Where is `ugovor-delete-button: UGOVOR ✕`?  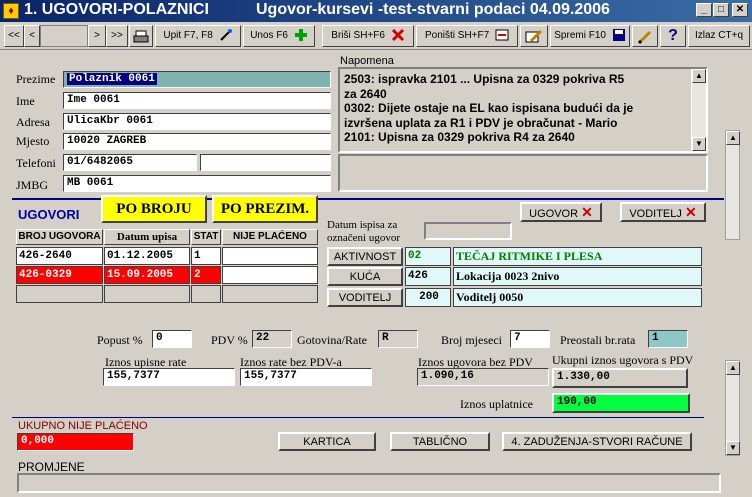
ugovor-delete-button: UGOVOR ✕ is located at coordinates (561, 212).